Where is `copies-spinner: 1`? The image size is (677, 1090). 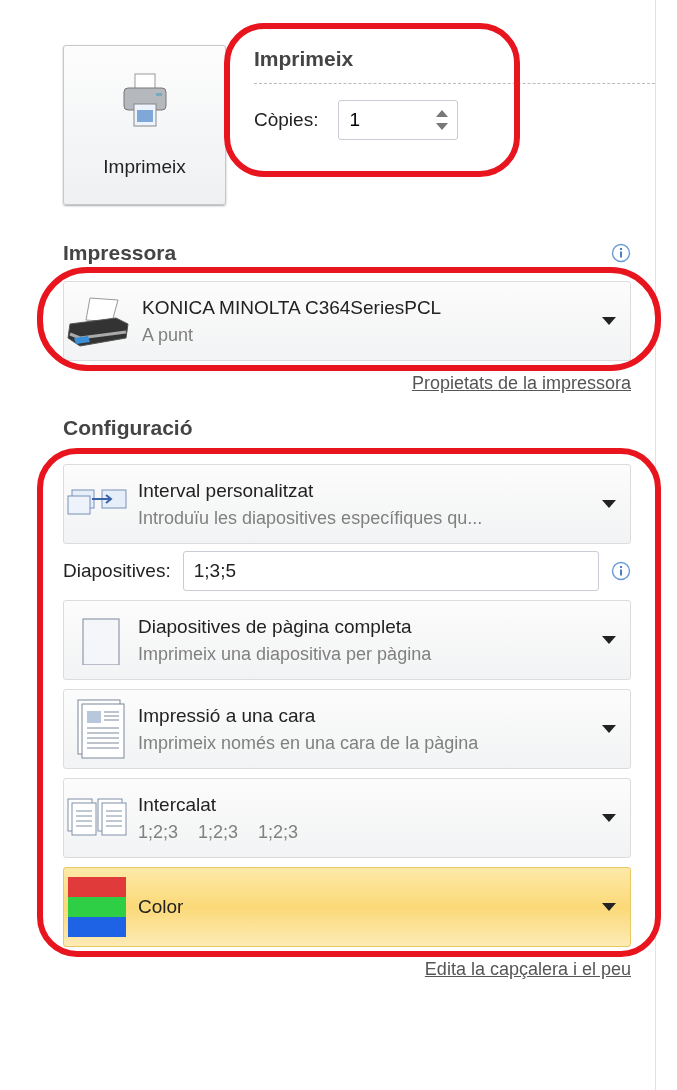 copies-spinner: 1 is located at coordinates (398, 120).